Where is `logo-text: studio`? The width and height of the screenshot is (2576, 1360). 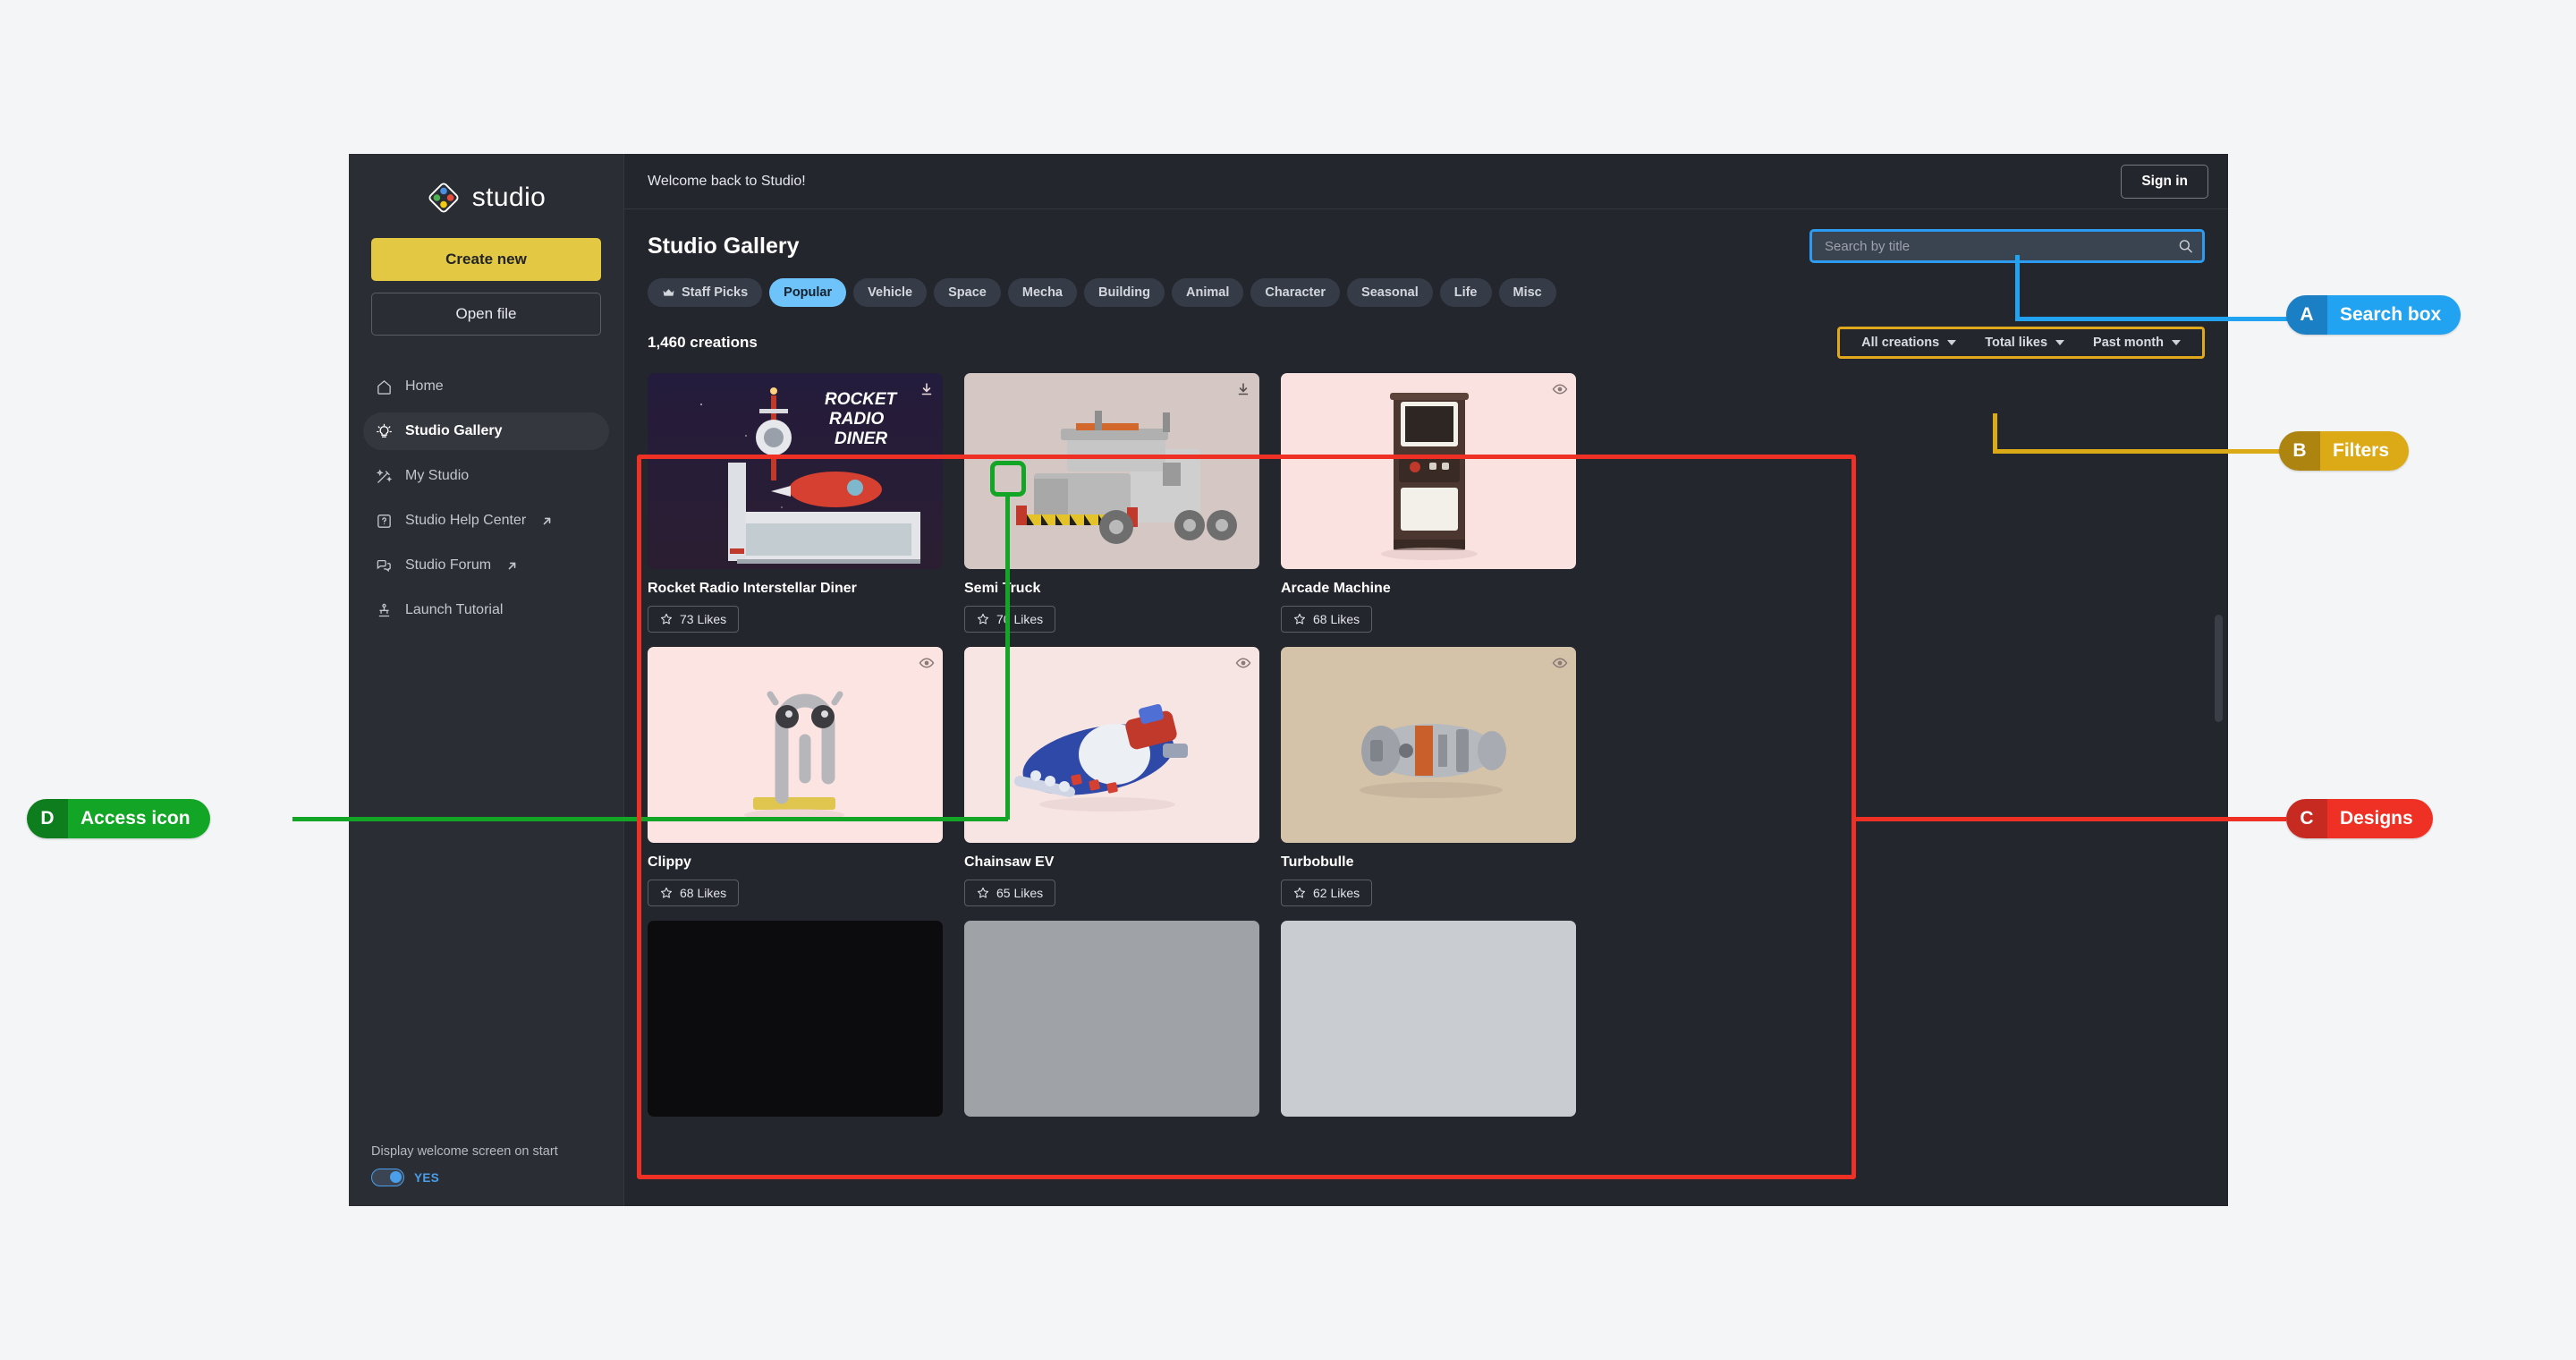 logo-text: studio is located at coordinates (509, 197).